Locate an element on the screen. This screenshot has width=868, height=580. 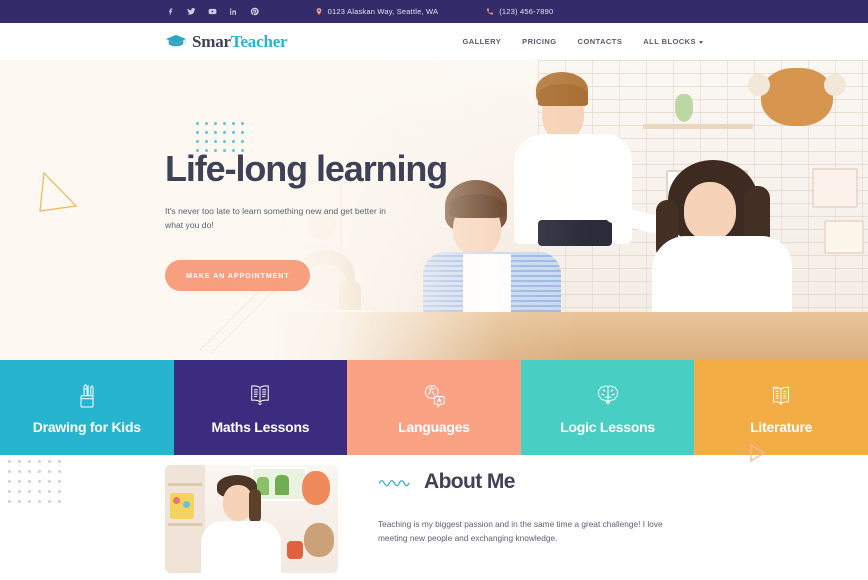
nav-label: CONTACTS is located at coordinates (600, 41).